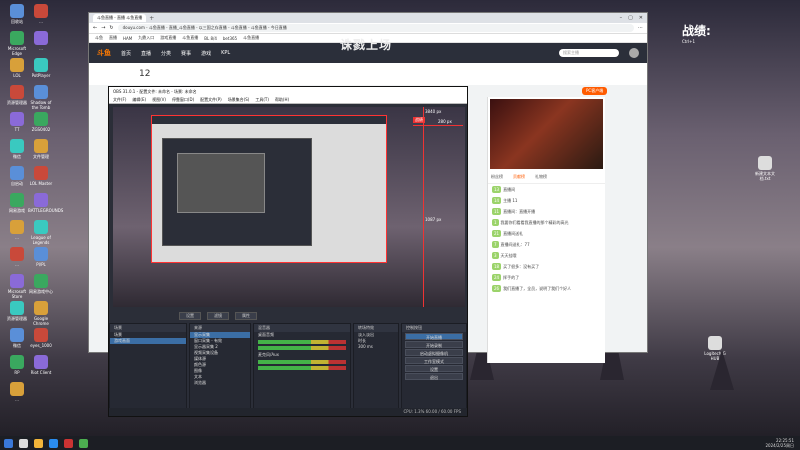 The image size is (800, 450). What do you see at coordinates (95, 28) in the screenshot?
I see `back-icon: ←` at bounding box center [95, 28].